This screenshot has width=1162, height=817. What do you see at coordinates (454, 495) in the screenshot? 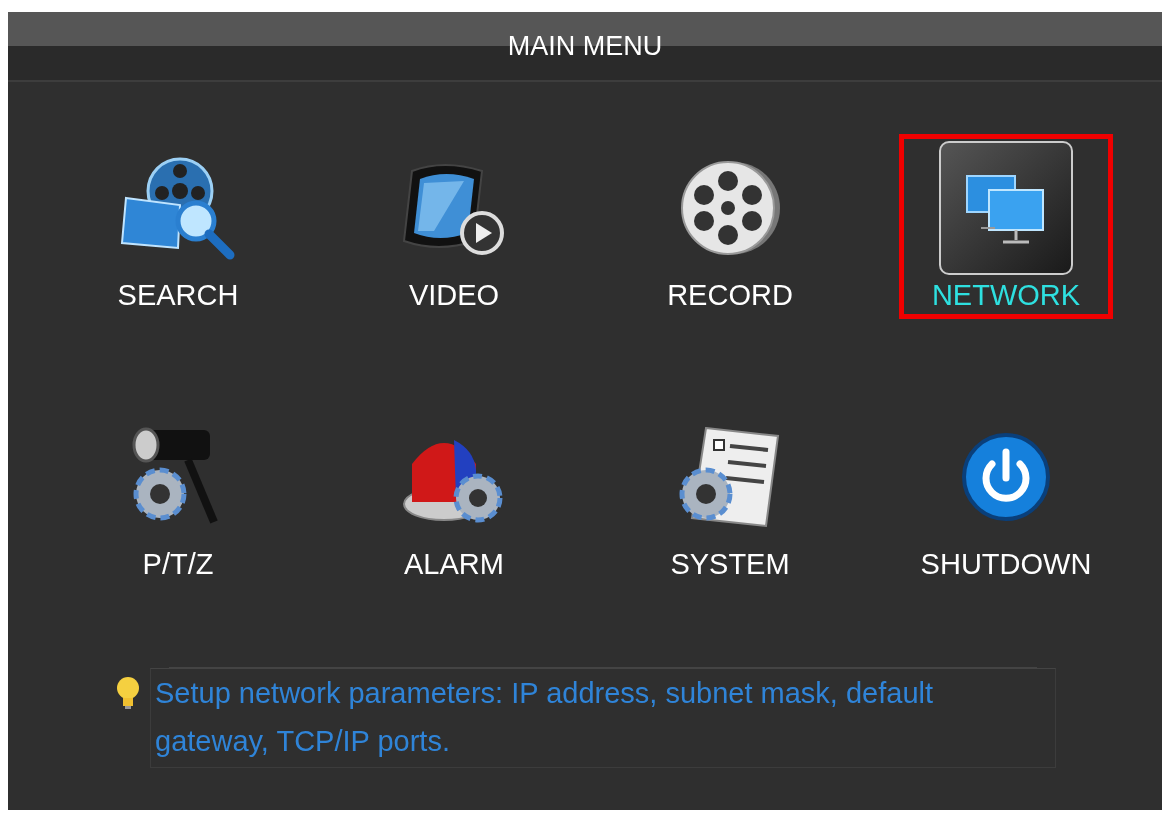
I see `menu-item: ALARM` at bounding box center [454, 495].